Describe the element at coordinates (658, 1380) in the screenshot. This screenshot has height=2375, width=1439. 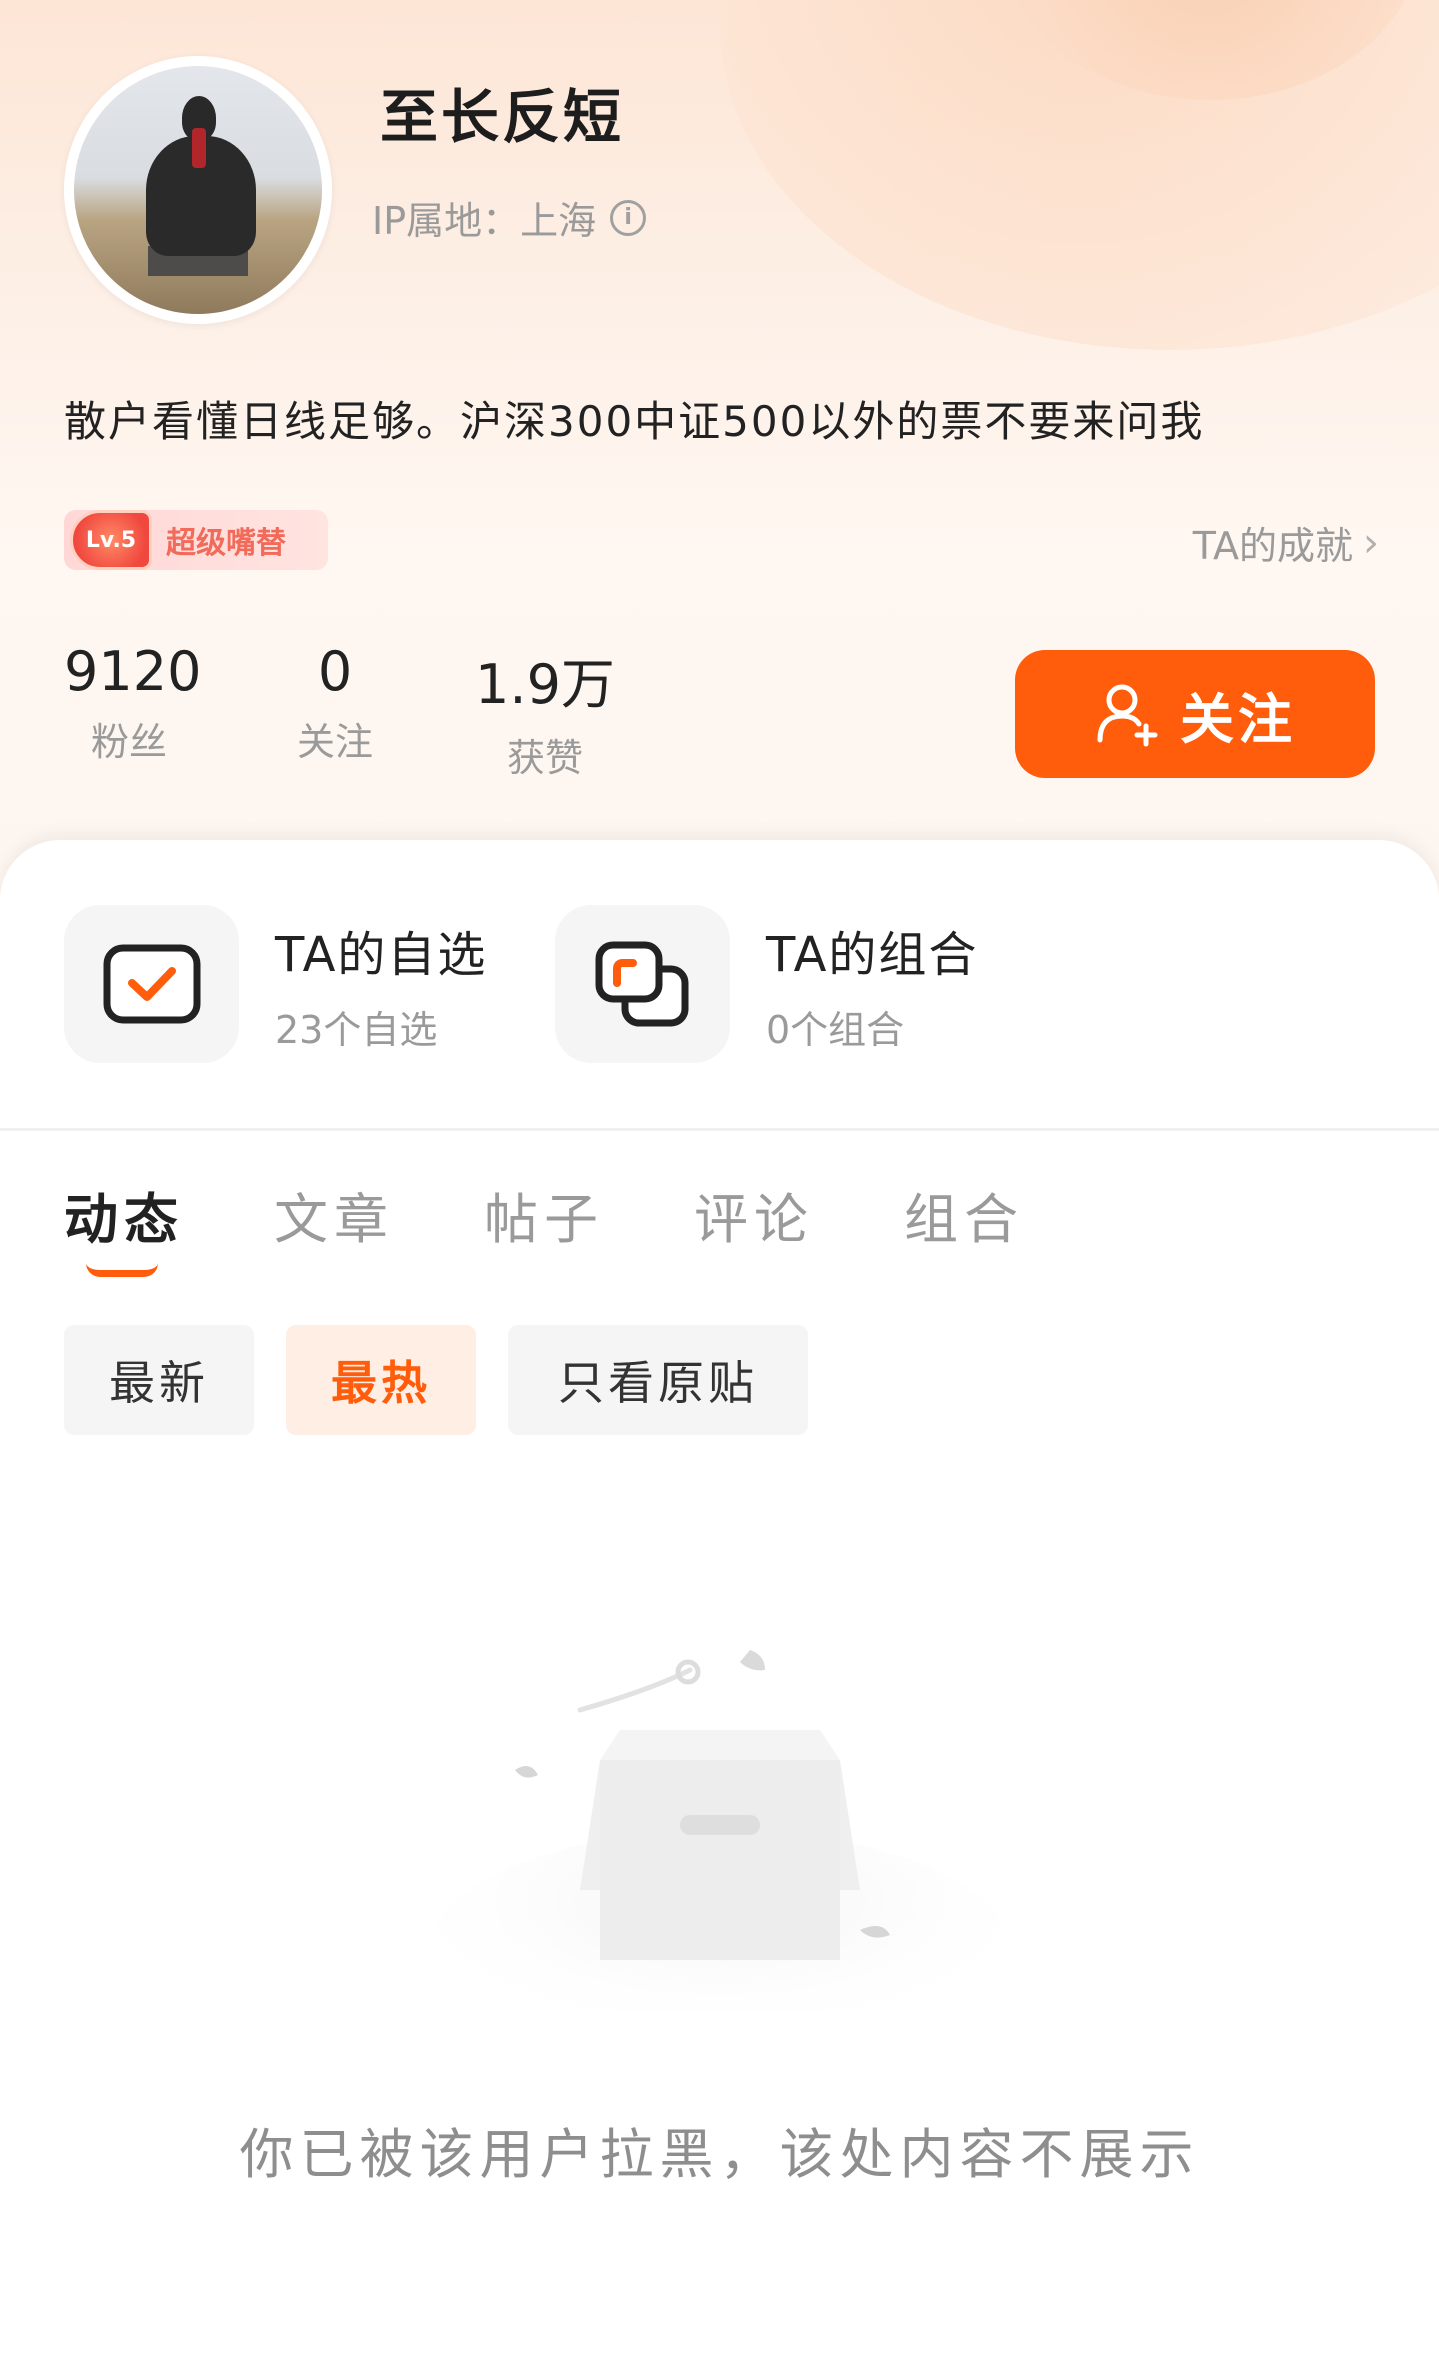
I see `filter-original-only: 只看原贴` at that location.